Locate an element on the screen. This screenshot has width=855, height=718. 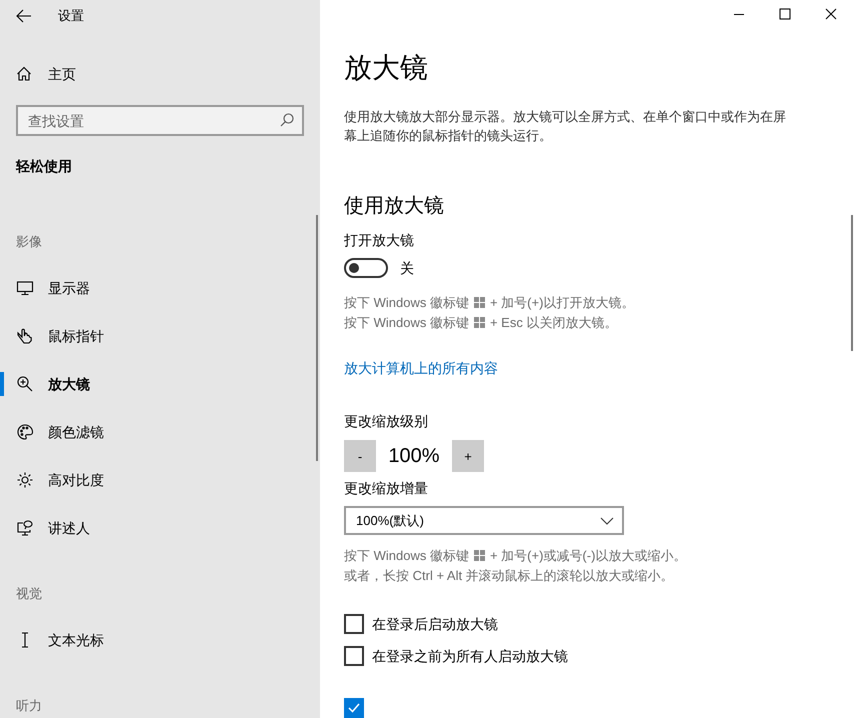
selection-indicator is located at coordinates (2, 384).